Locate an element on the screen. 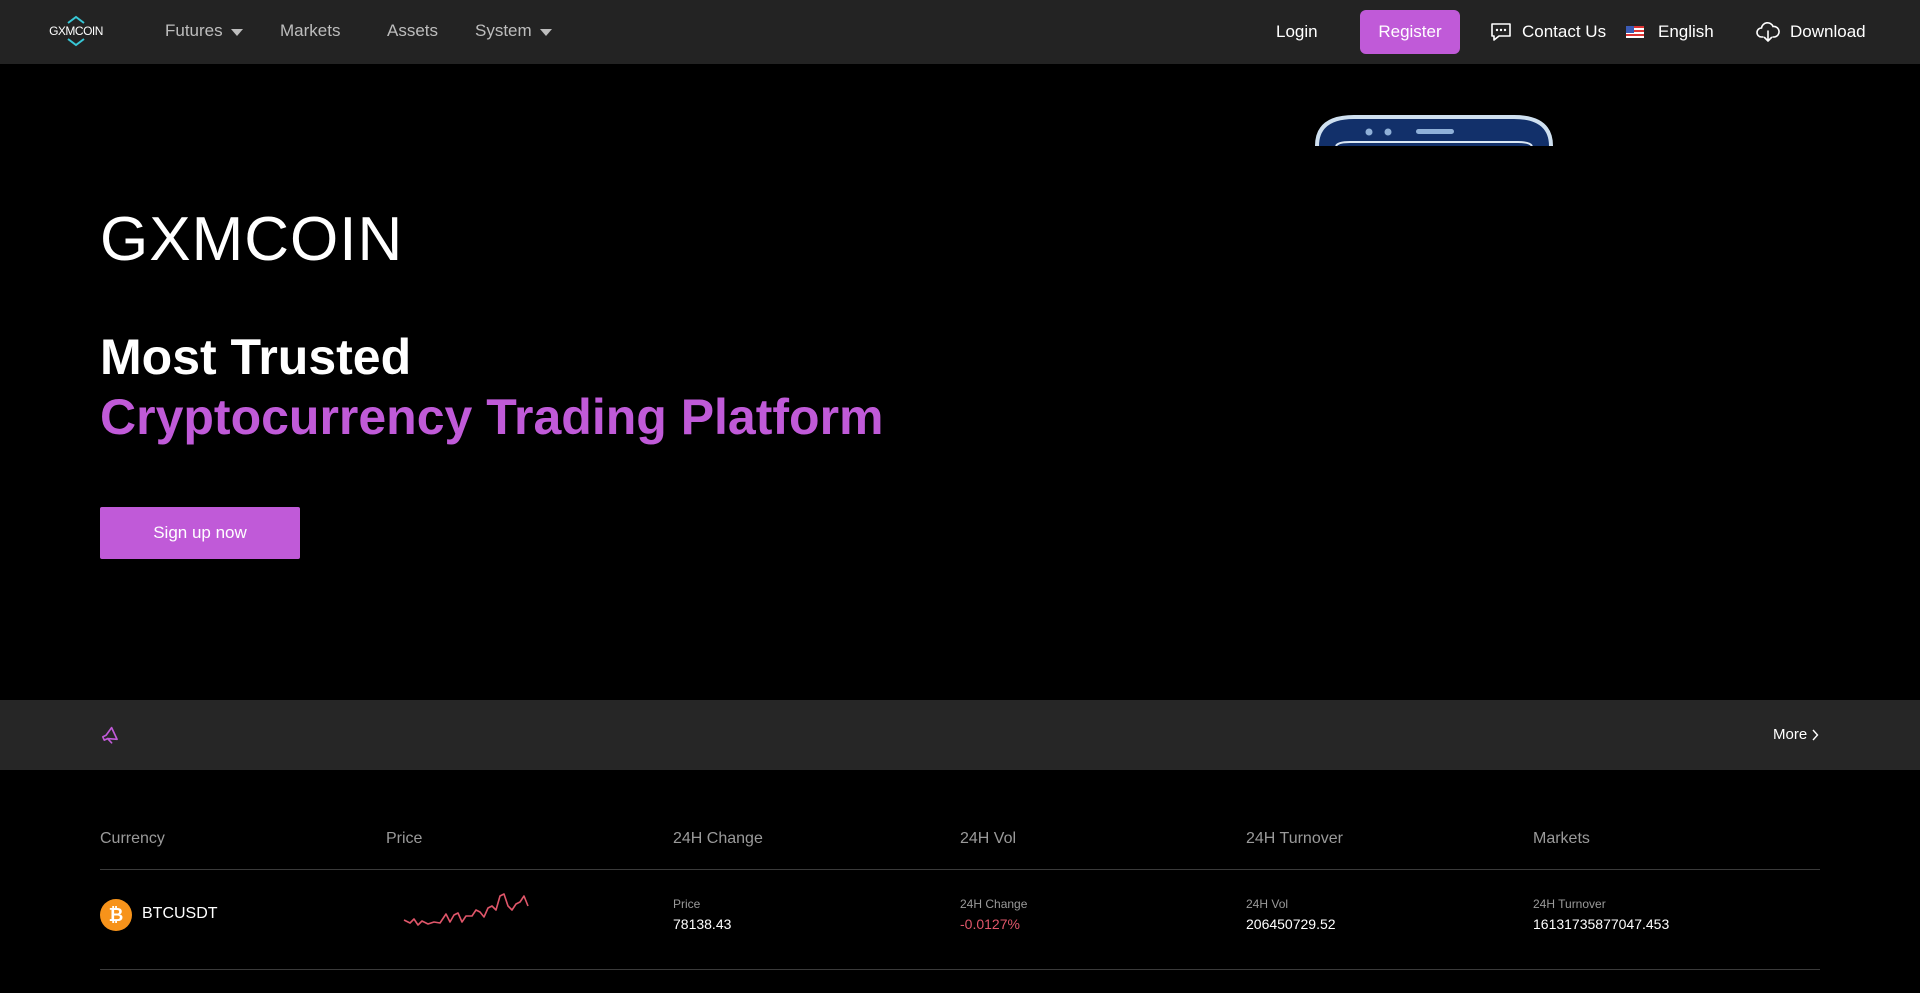 Image resolution: width=1920 pixels, height=993 pixels. column-header-24h-turnover: 24H Turnover is located at coordinates (1294, 838).